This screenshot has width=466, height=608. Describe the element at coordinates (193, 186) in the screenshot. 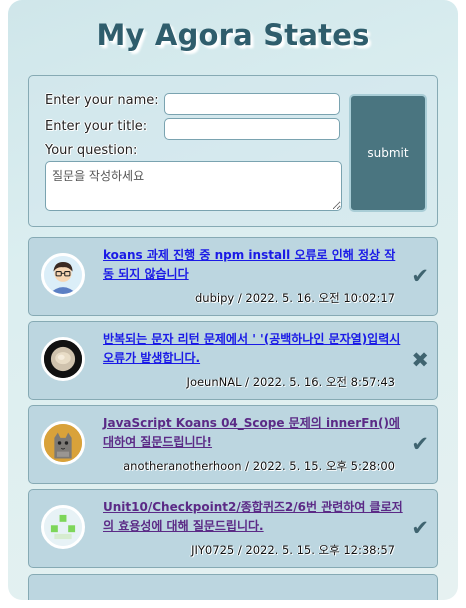

I see `question-textarea` at that location.